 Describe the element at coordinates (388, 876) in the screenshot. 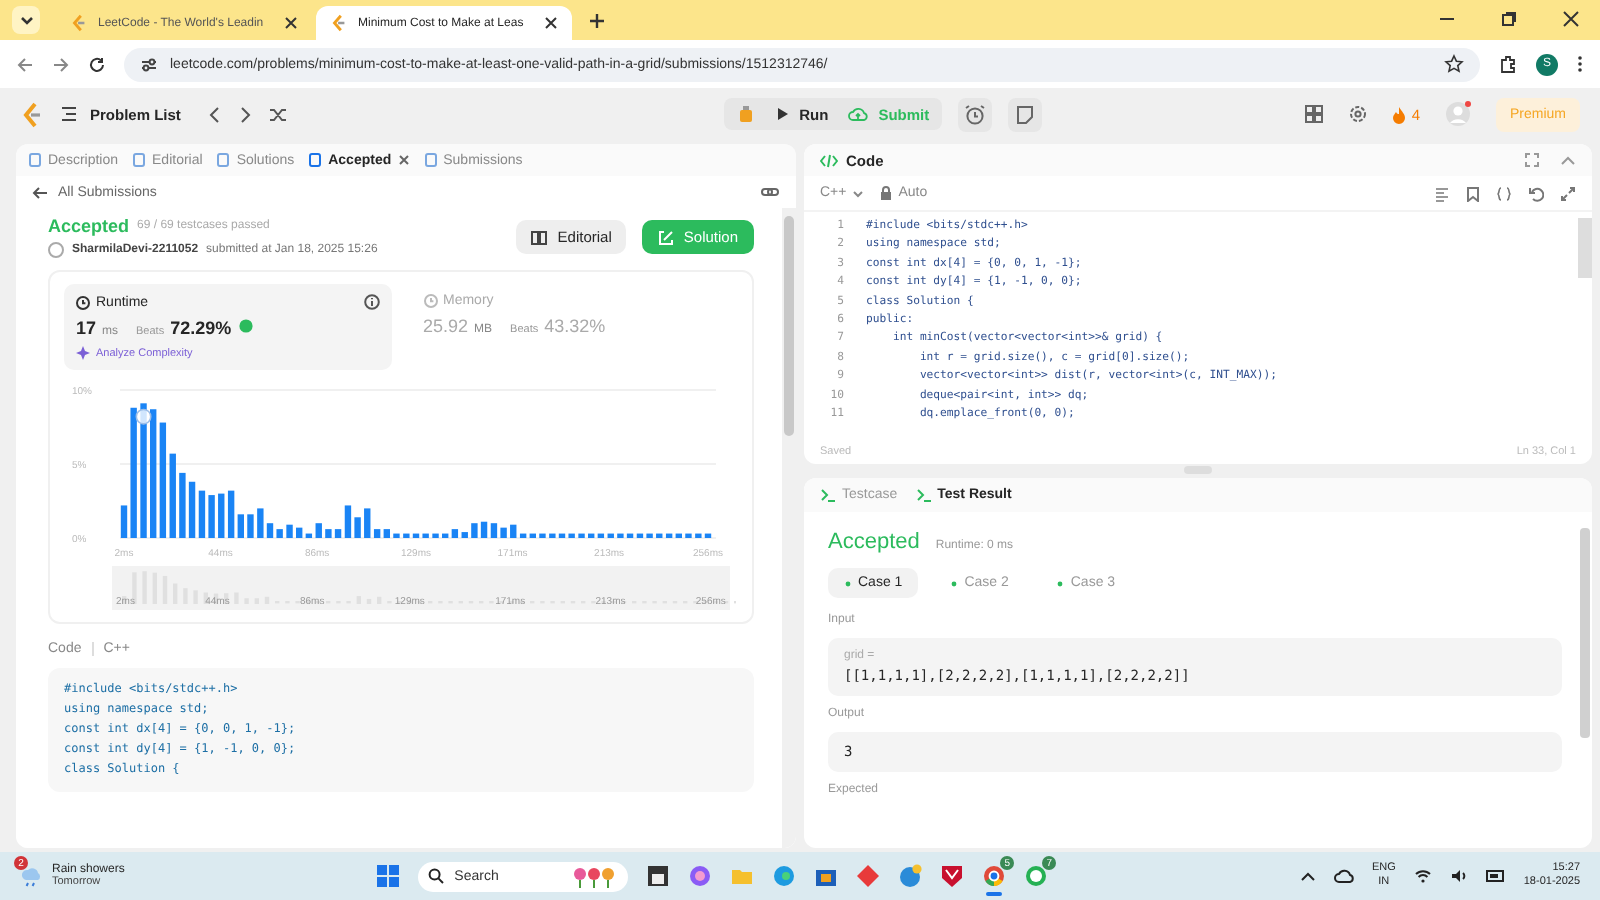

I see `windows-start-icon` at that location.